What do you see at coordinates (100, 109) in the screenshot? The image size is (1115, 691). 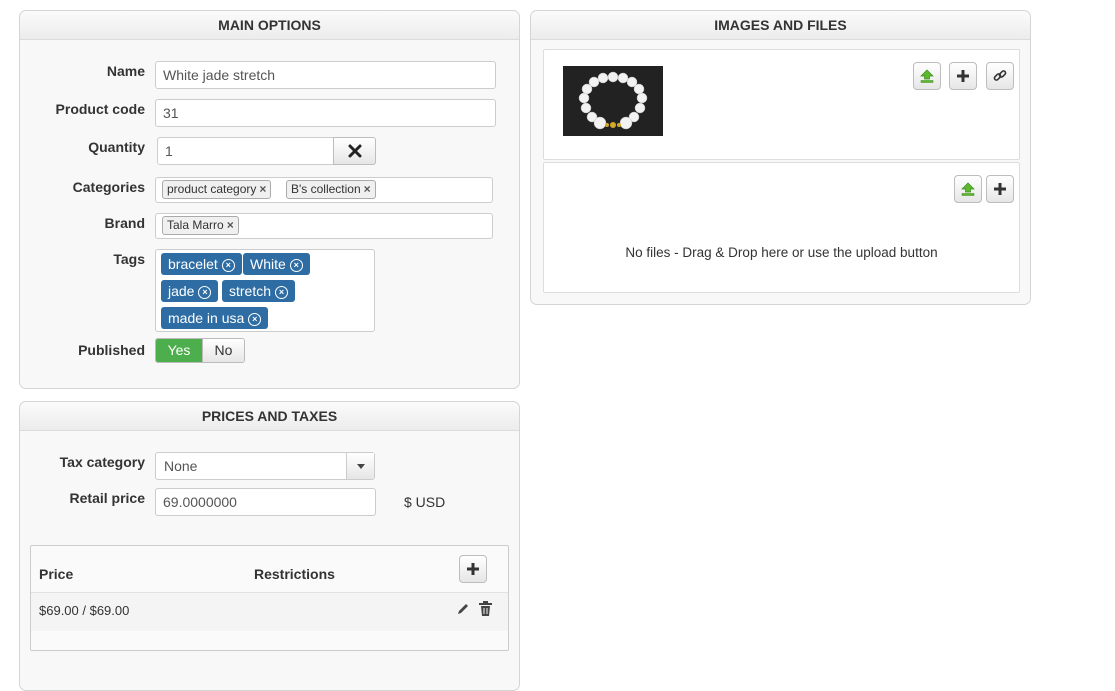 I see `product-code-label: Product code` at bounding box center [100, 109].